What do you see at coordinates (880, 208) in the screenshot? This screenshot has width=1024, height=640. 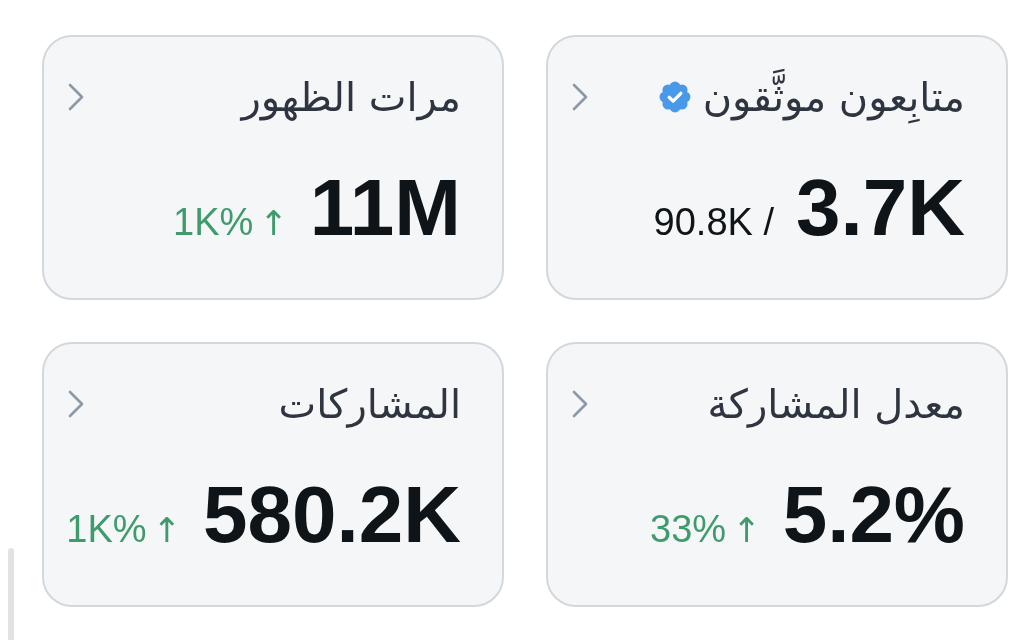 I see `stat-value: 3.7K` at bounding box center [880, 208].